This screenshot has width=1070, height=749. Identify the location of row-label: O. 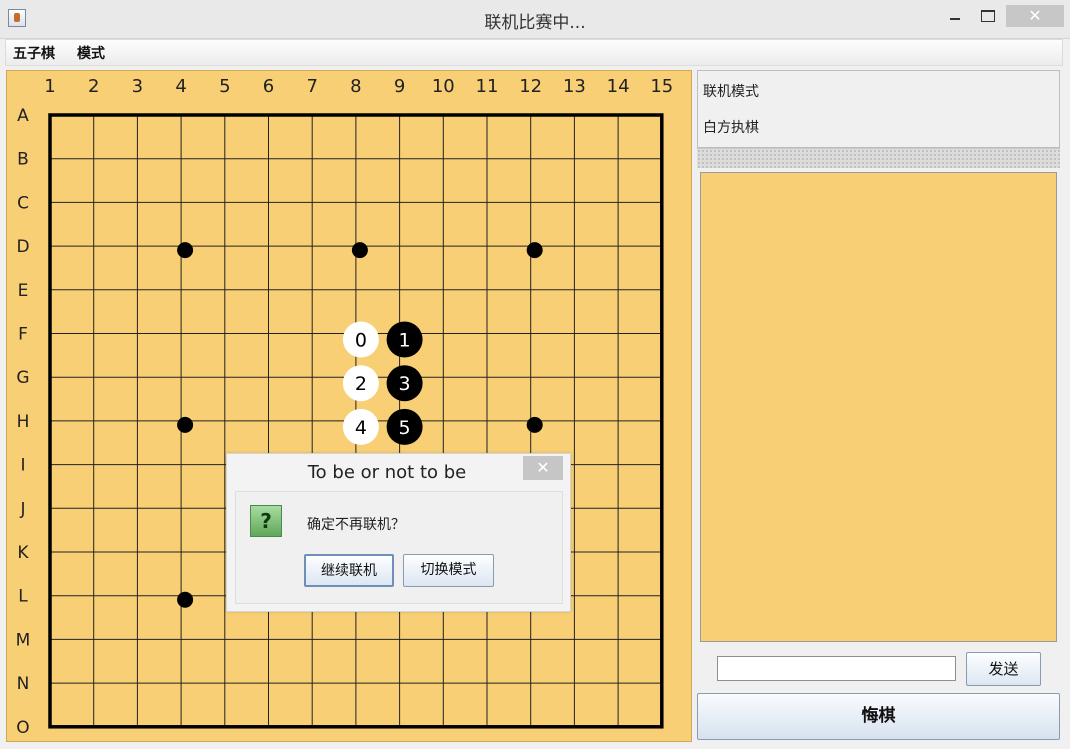
(22, 728).